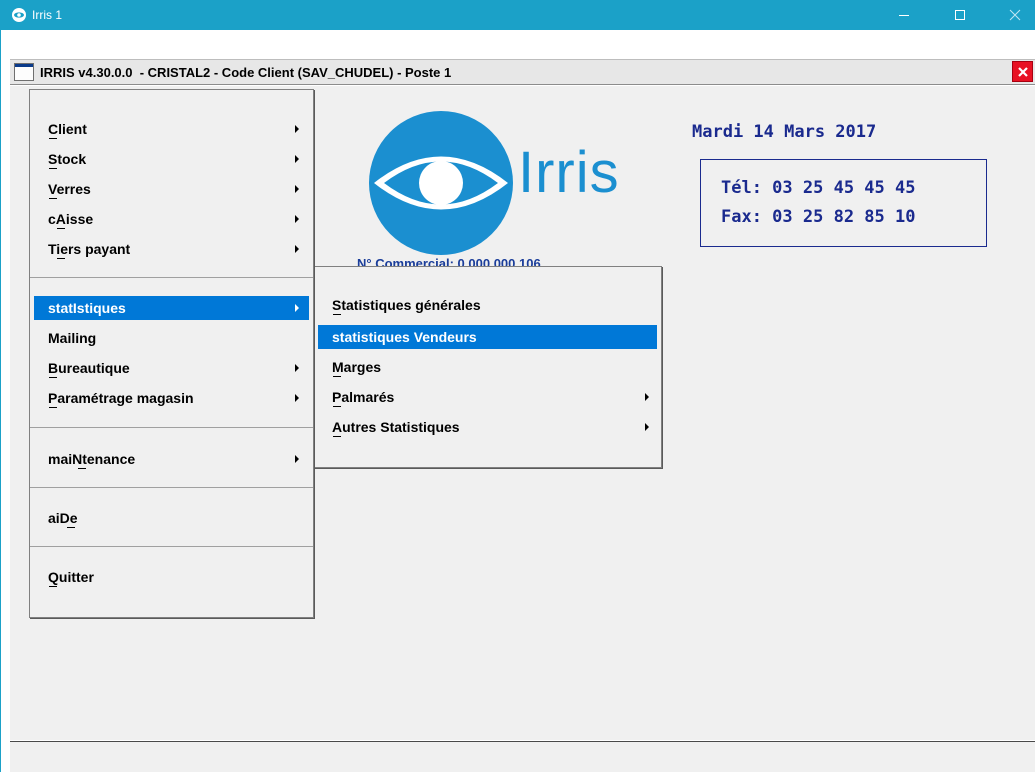 This screenshot has height=772, width=1035. I want to click on phone-number: Tél: 03 25 45 45 45, so click(818, 188).